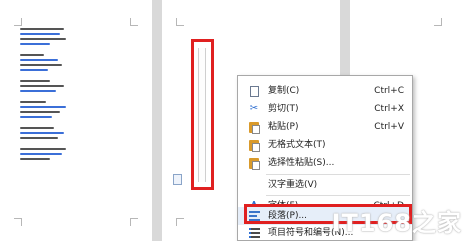 This screenshot has width=466, height=241. What do you see at coordinates (284, 91) in the screenshot?
I see `menu-item-label: 复制(C)` at bounding box center [284, 91].